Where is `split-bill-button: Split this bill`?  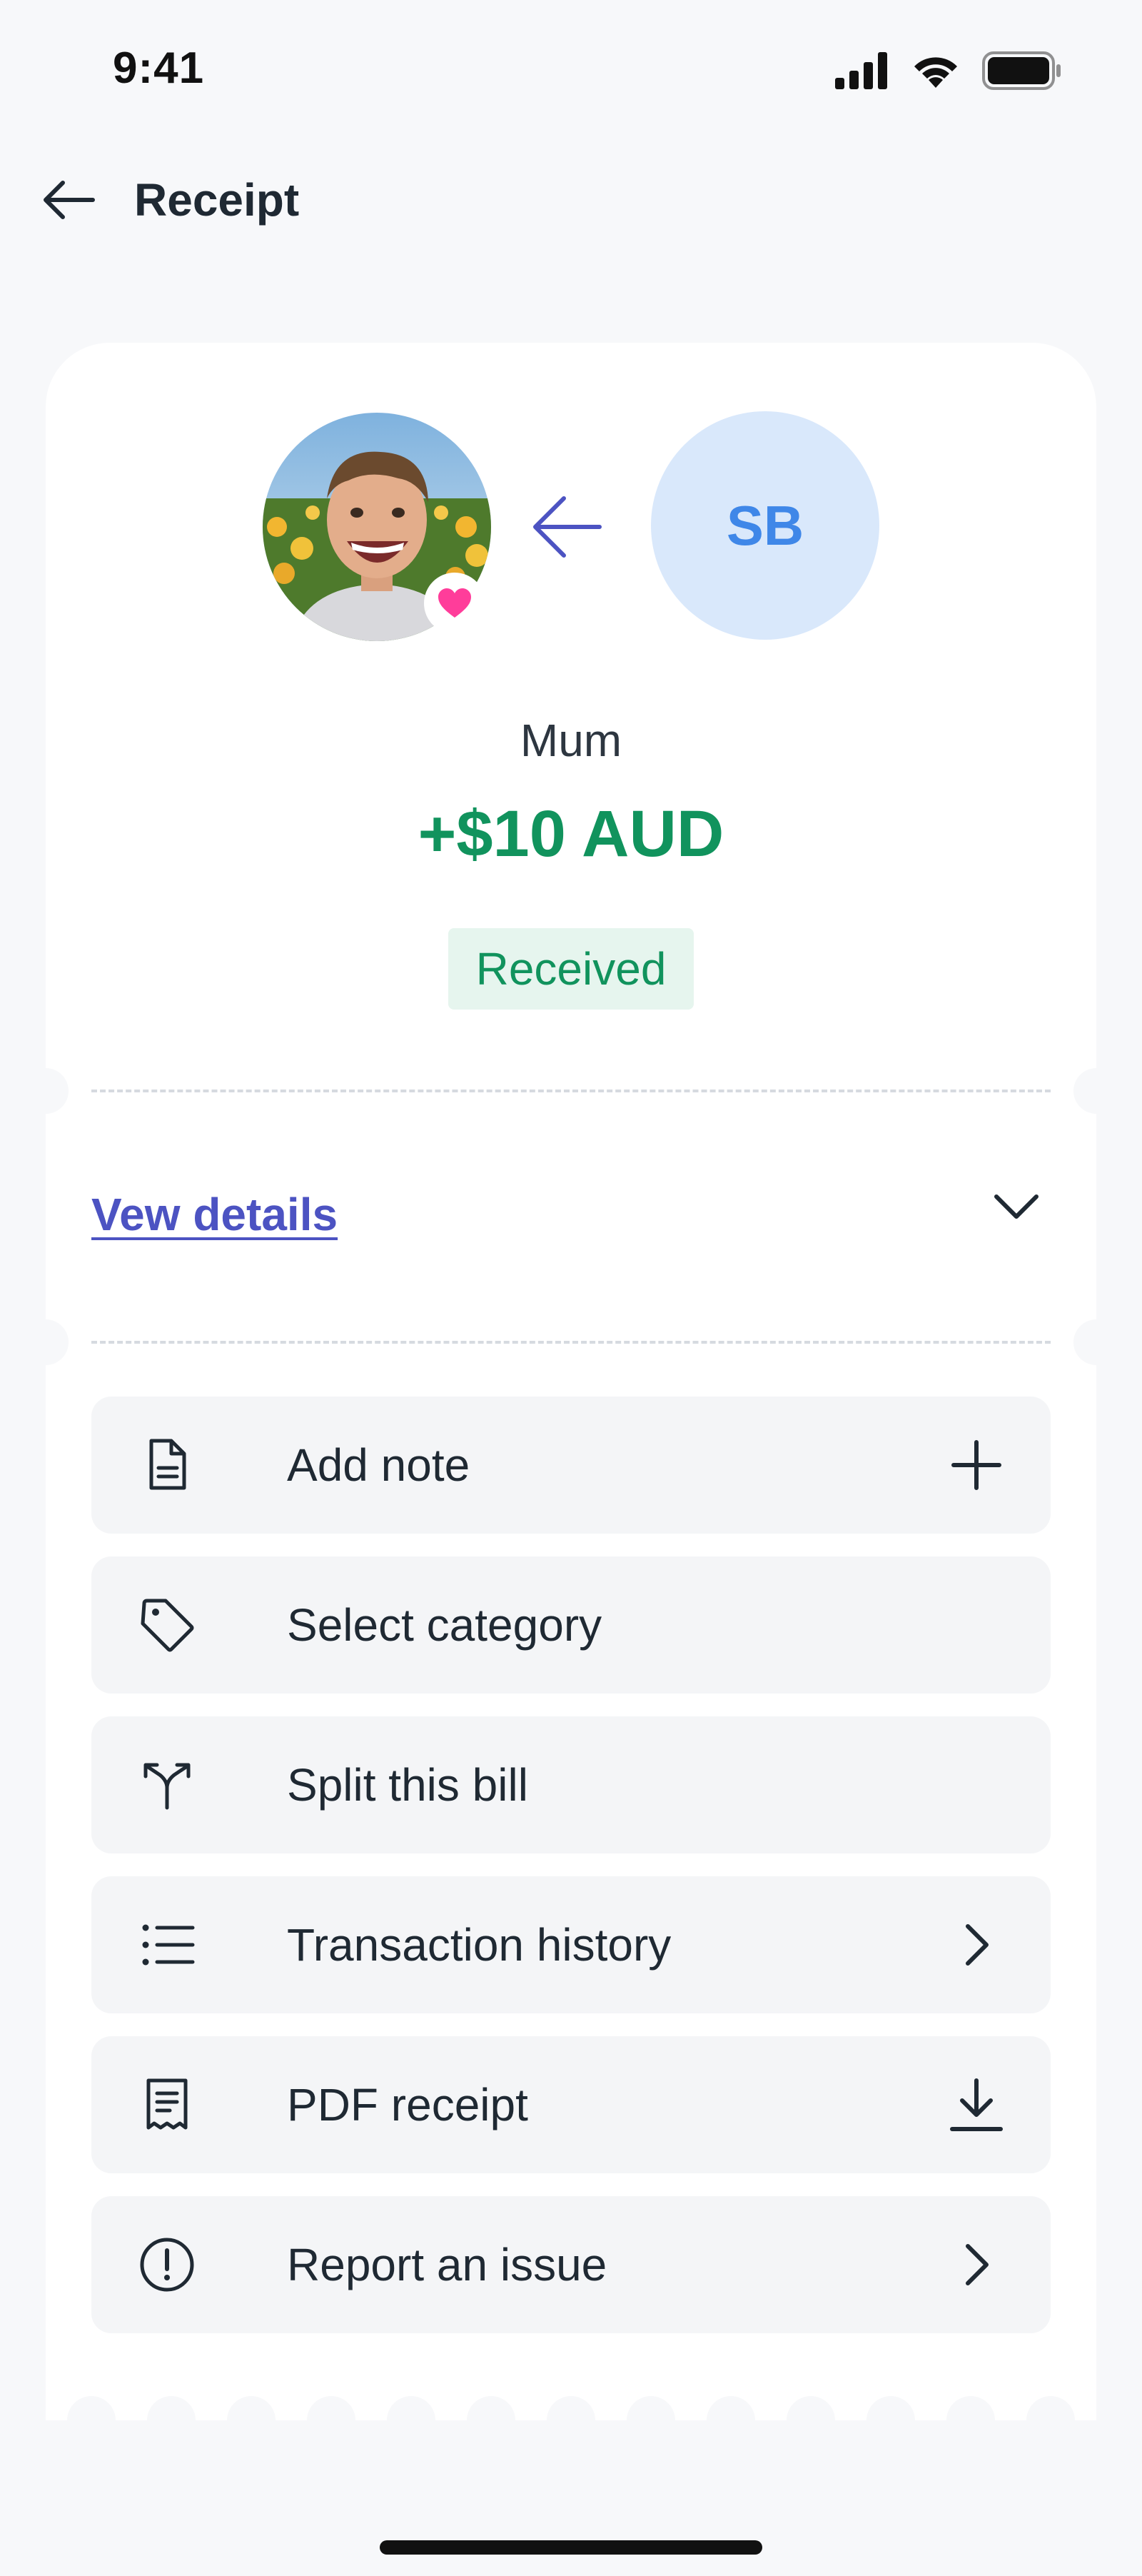
split-bill-button: Split this bill is located at coordinates (571, 1785).